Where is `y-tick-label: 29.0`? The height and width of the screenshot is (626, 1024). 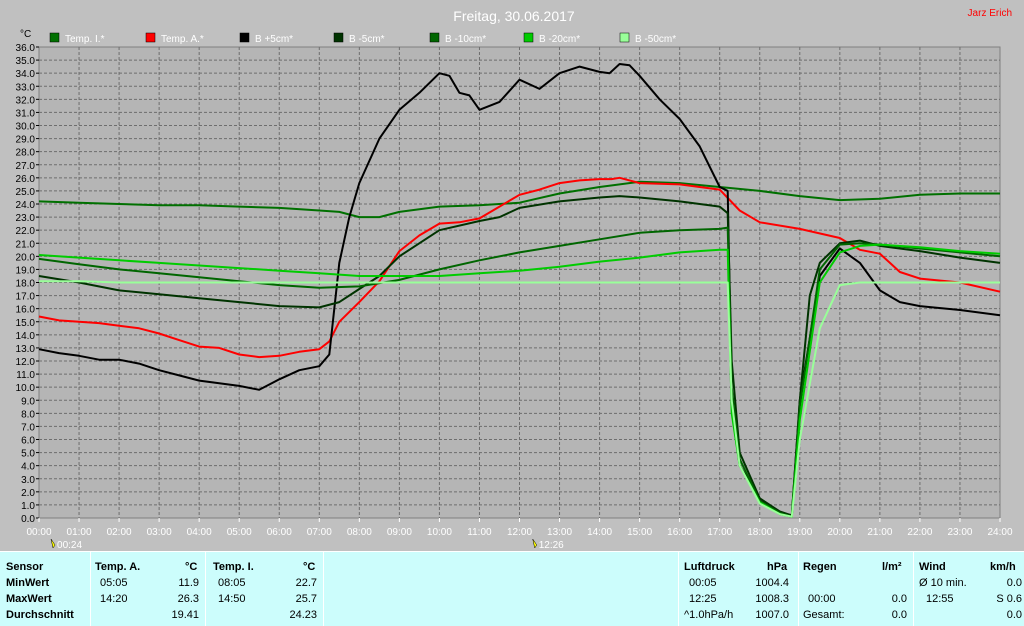 y-tick-label: 29.0 is located at coordinates (26, 140).